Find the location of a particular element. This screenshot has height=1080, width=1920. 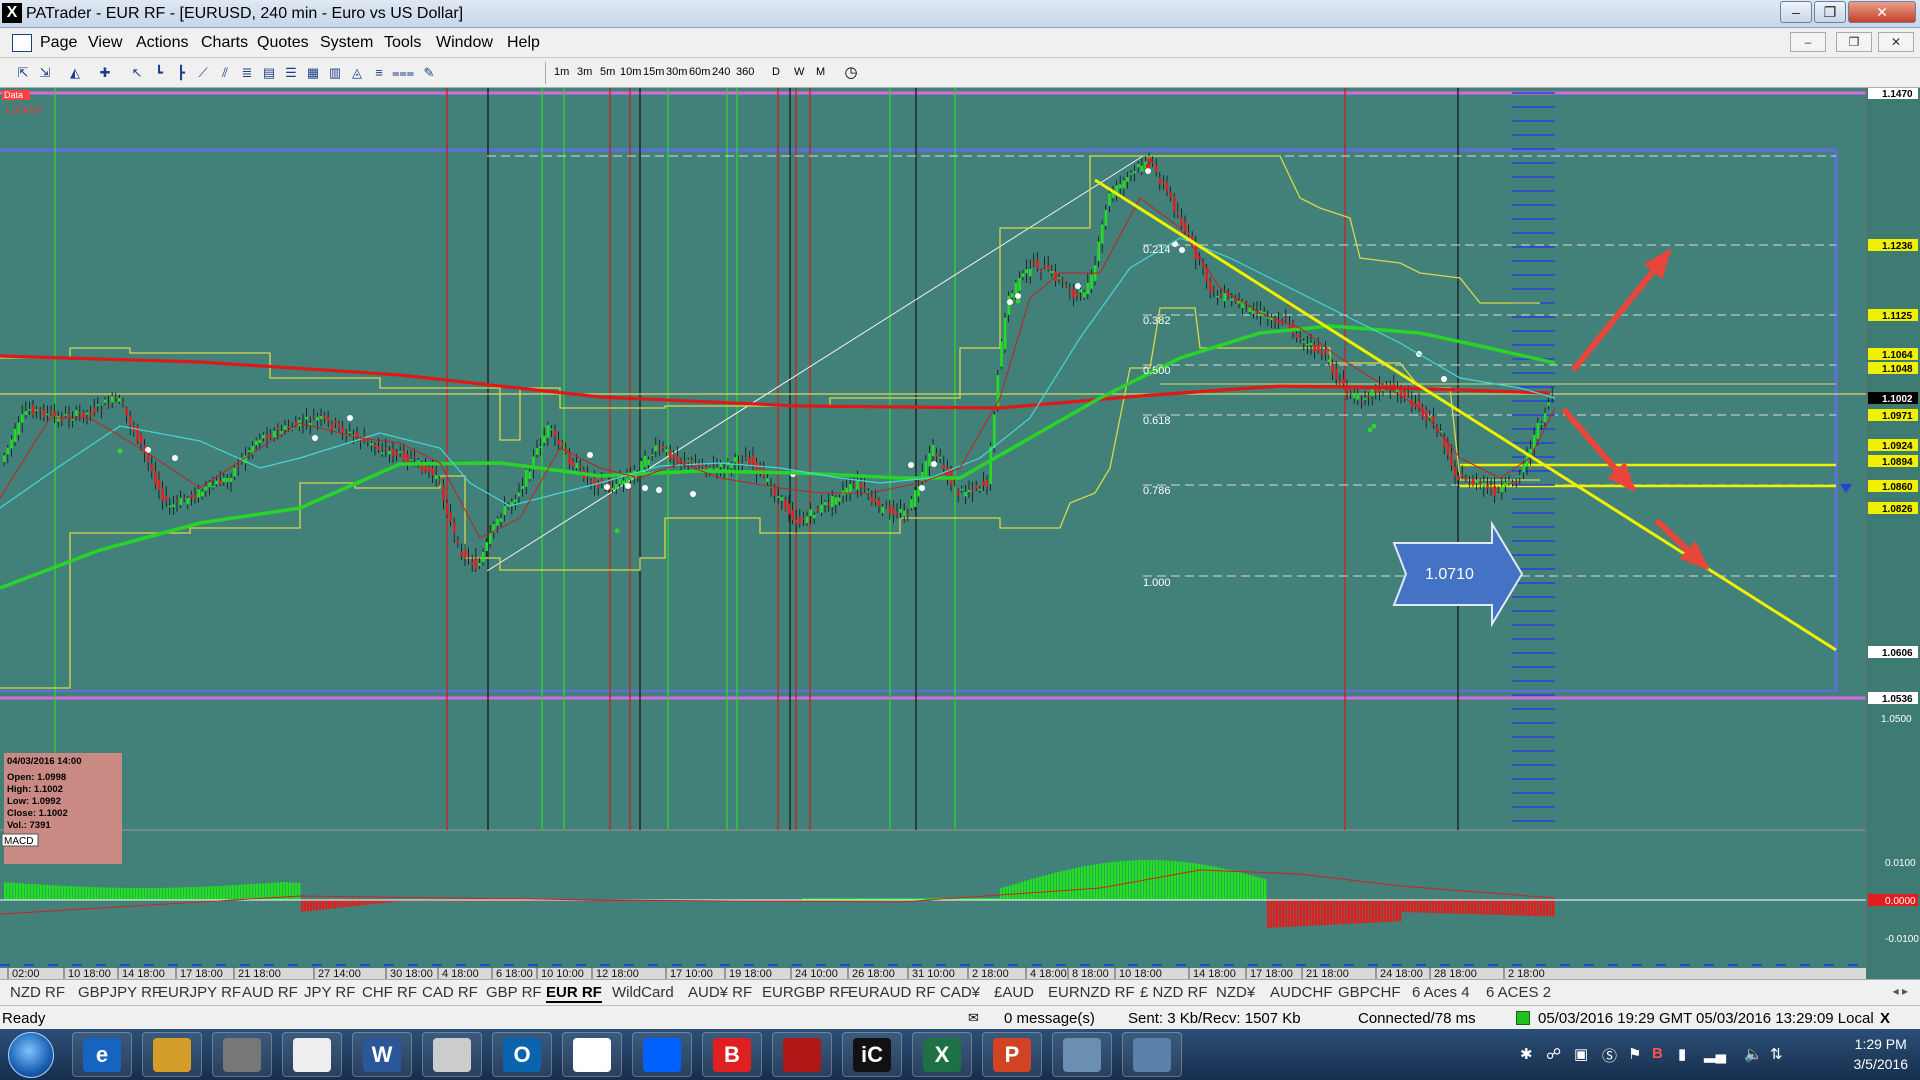

channel-icon: ⫽ is located at coordinates (225, 73).